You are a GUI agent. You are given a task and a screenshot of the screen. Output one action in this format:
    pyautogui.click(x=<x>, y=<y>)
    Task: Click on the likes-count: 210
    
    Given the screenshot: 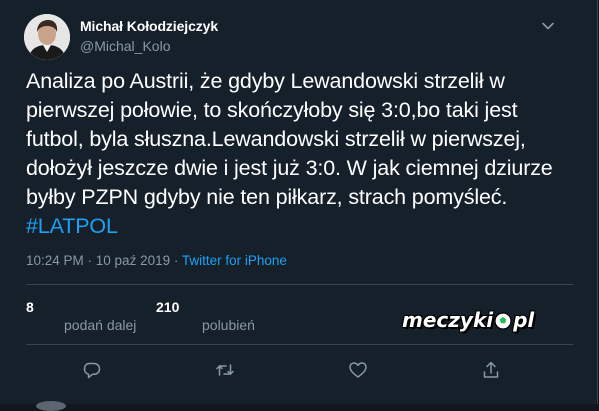 What is the action you would take?
    pyautogui.click(x=167, y=307)
    